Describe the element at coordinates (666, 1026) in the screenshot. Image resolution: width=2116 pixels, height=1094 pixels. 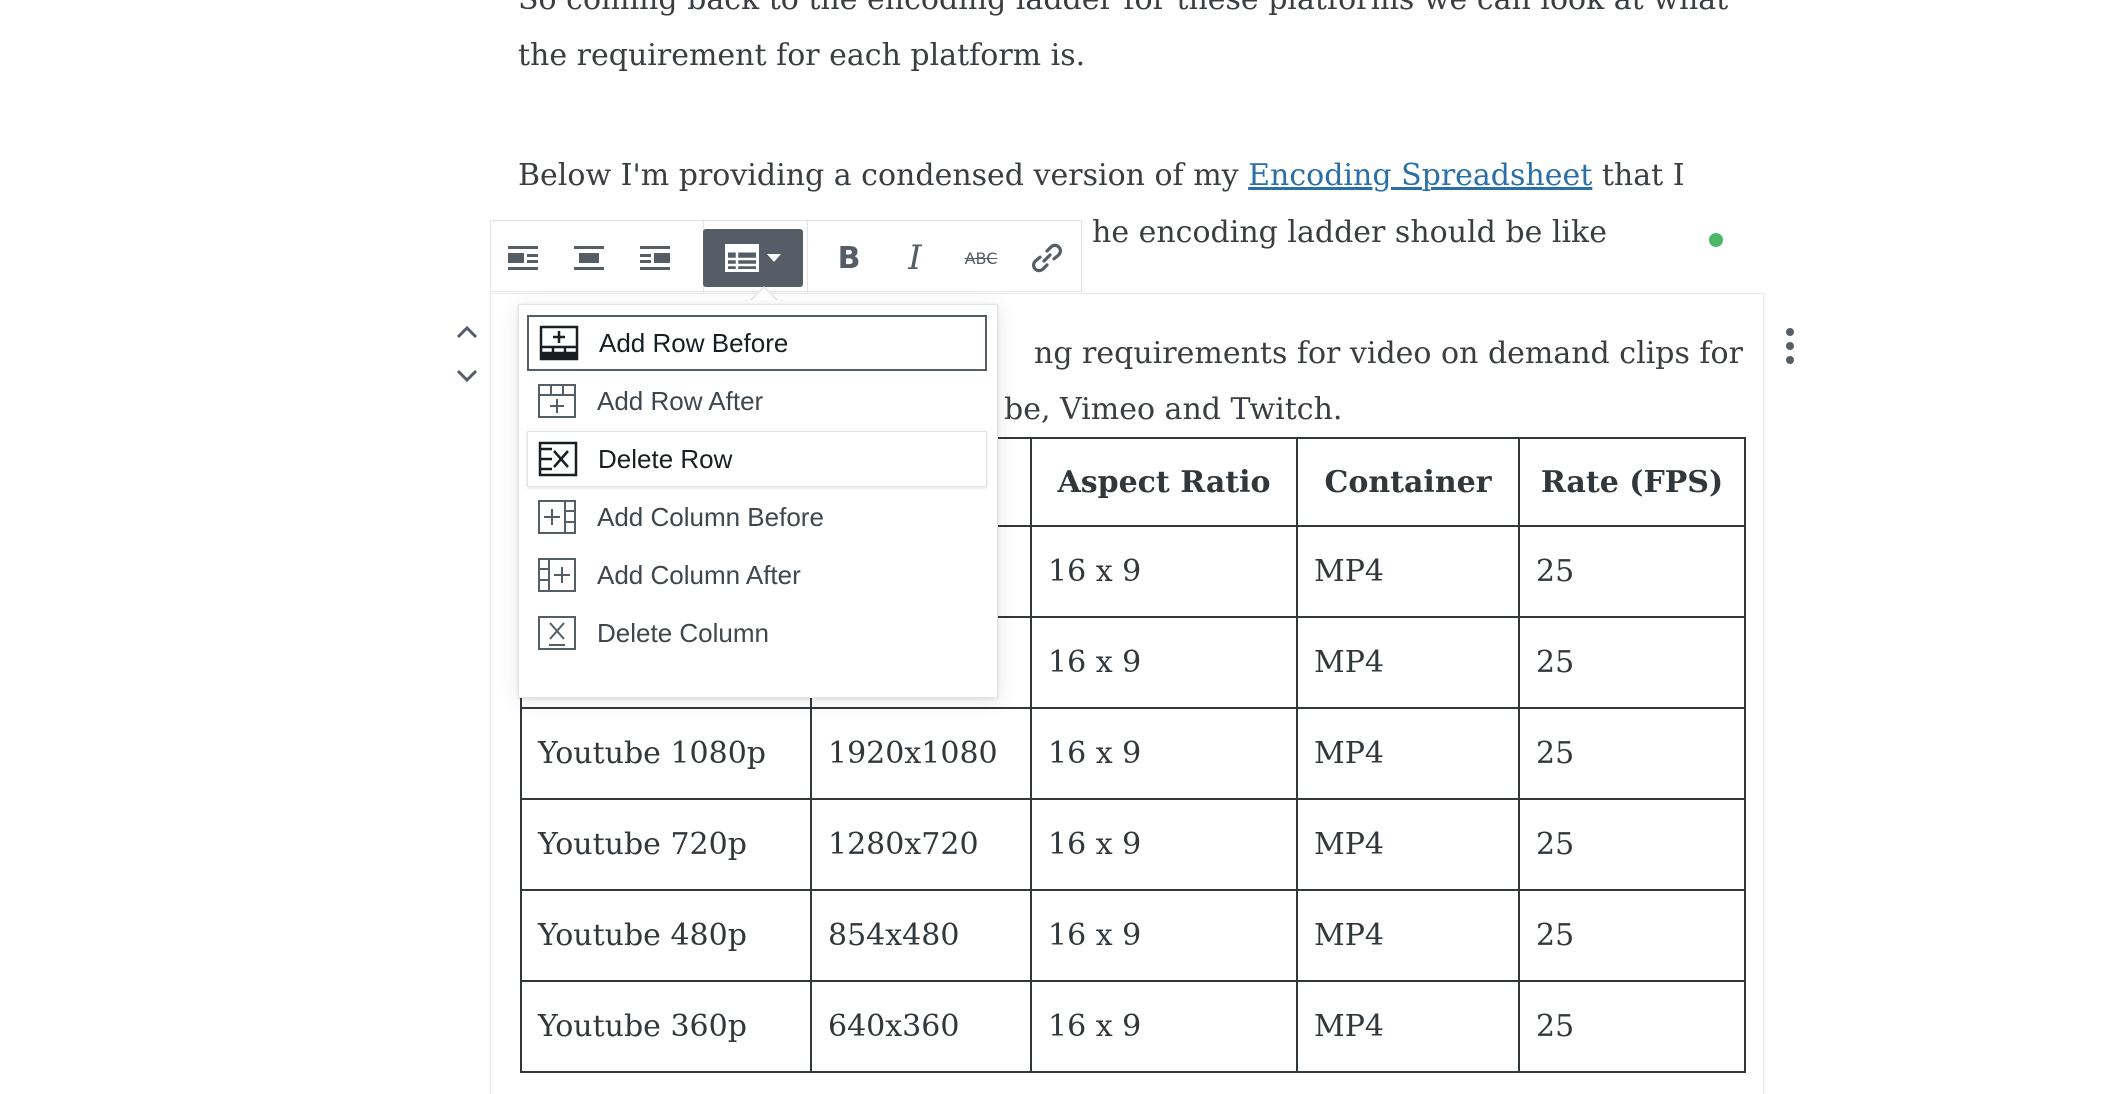
I see `table-cell: Youtube 360p` at that location.